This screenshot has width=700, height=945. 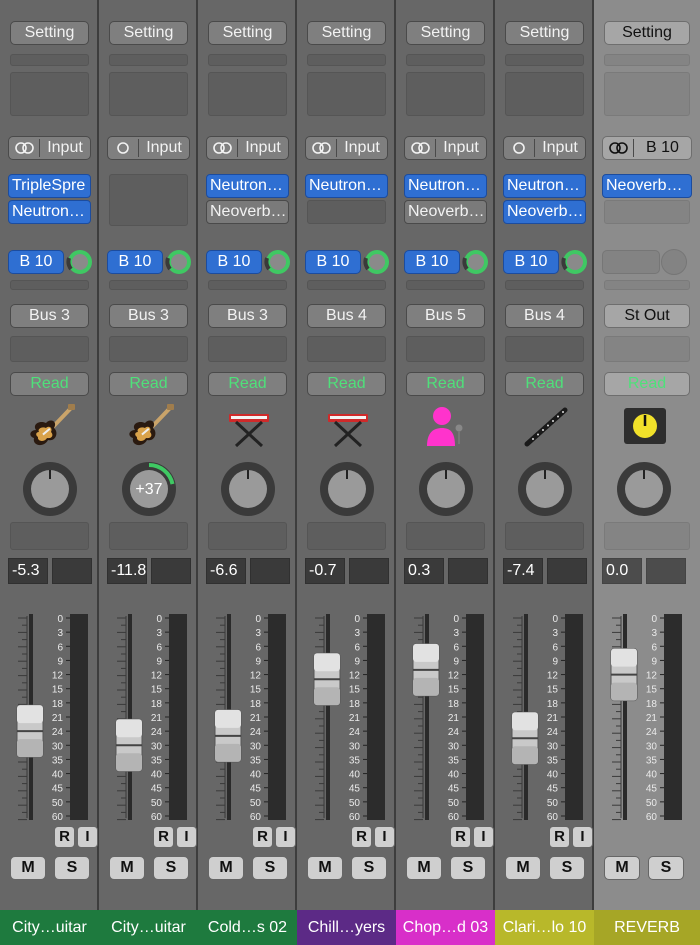 What do you see at coordinates (674, 262) in the screenshot?
I see `send-knob-empty` at bounding box center [674, 262].